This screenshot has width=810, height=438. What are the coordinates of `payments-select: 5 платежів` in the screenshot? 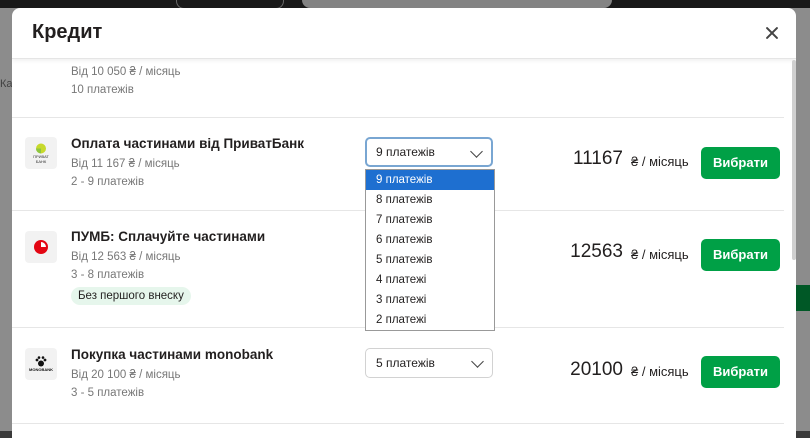 It's located at (429, 363).